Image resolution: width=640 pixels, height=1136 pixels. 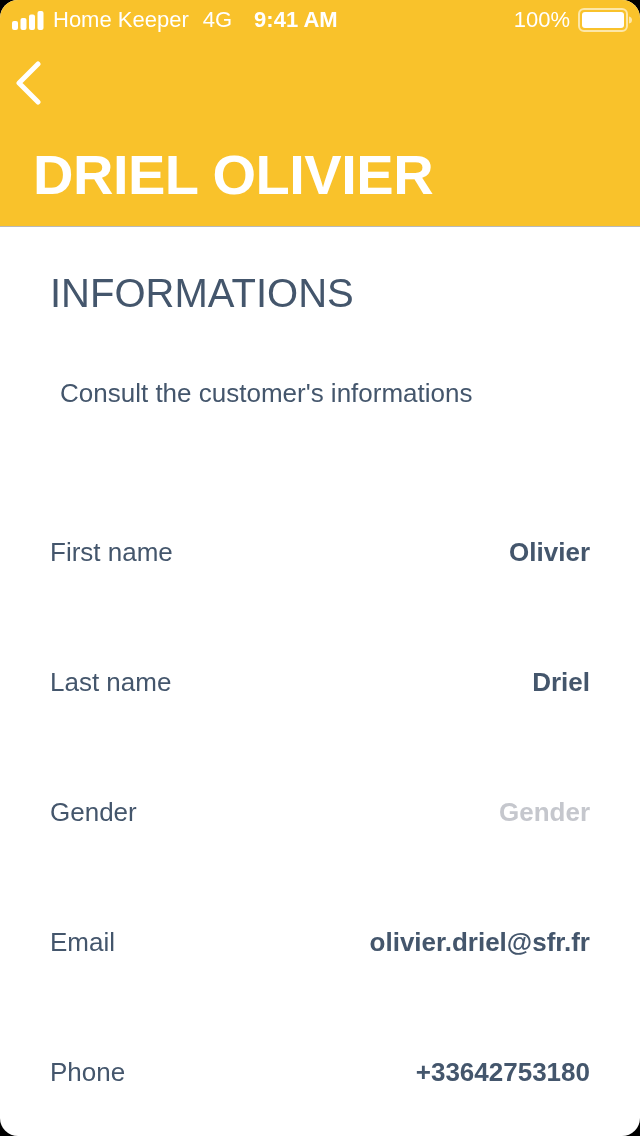 I want to click on text-field: +33642753180, so click(x=502, y=1072).